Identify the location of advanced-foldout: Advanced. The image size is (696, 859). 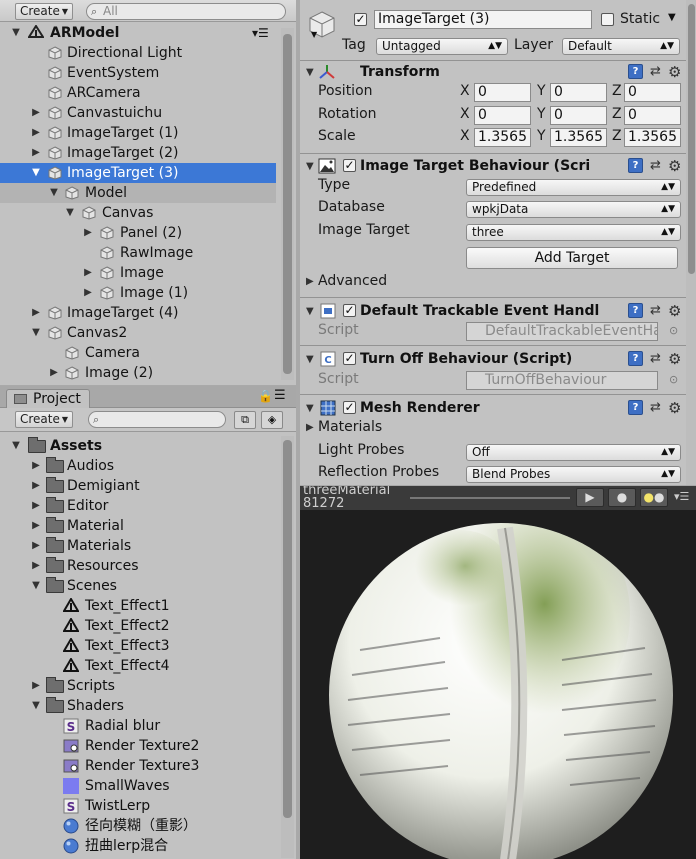
(352, 281).